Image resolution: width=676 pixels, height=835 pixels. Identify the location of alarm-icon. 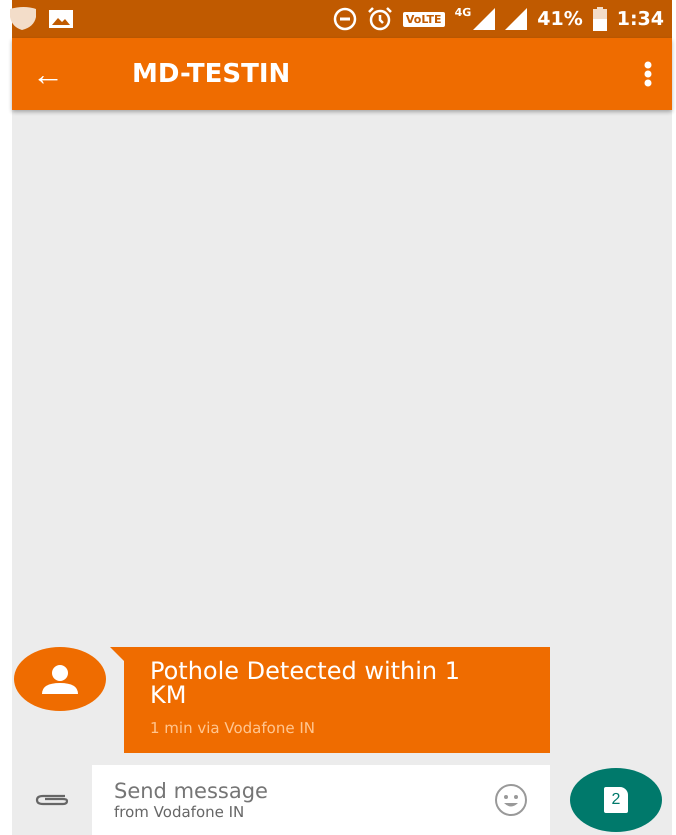
(379, 19).